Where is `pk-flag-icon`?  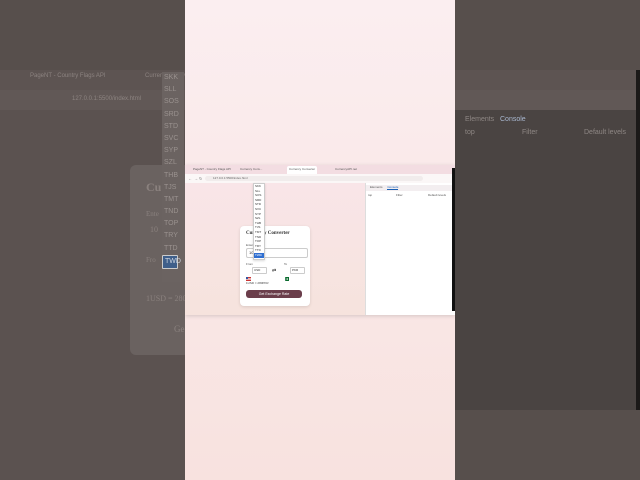
pk-flag-icon is located at coordinates (286, 274).